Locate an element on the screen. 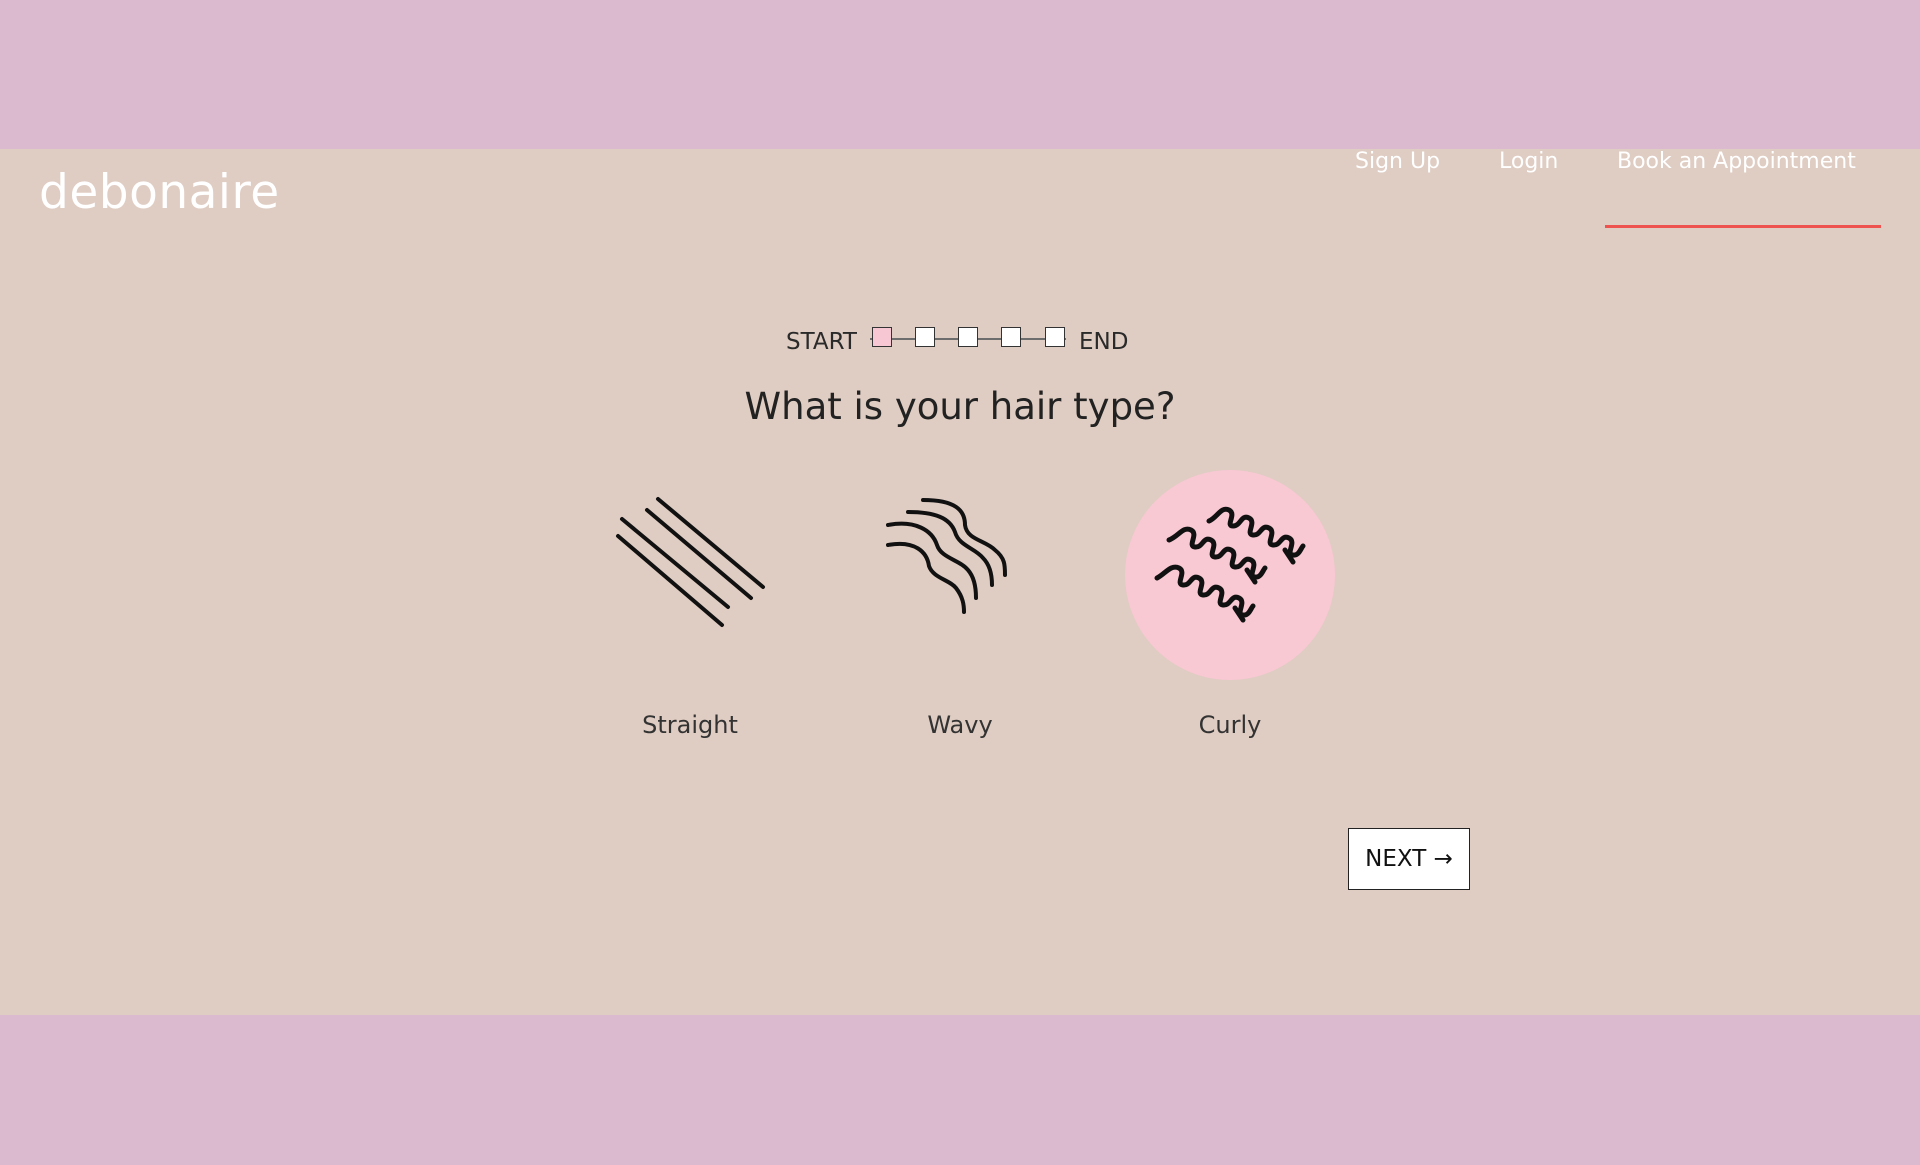 The width and height of the screenshot is (1920, 1165). option-wavy is located at coordinates (960, 575).